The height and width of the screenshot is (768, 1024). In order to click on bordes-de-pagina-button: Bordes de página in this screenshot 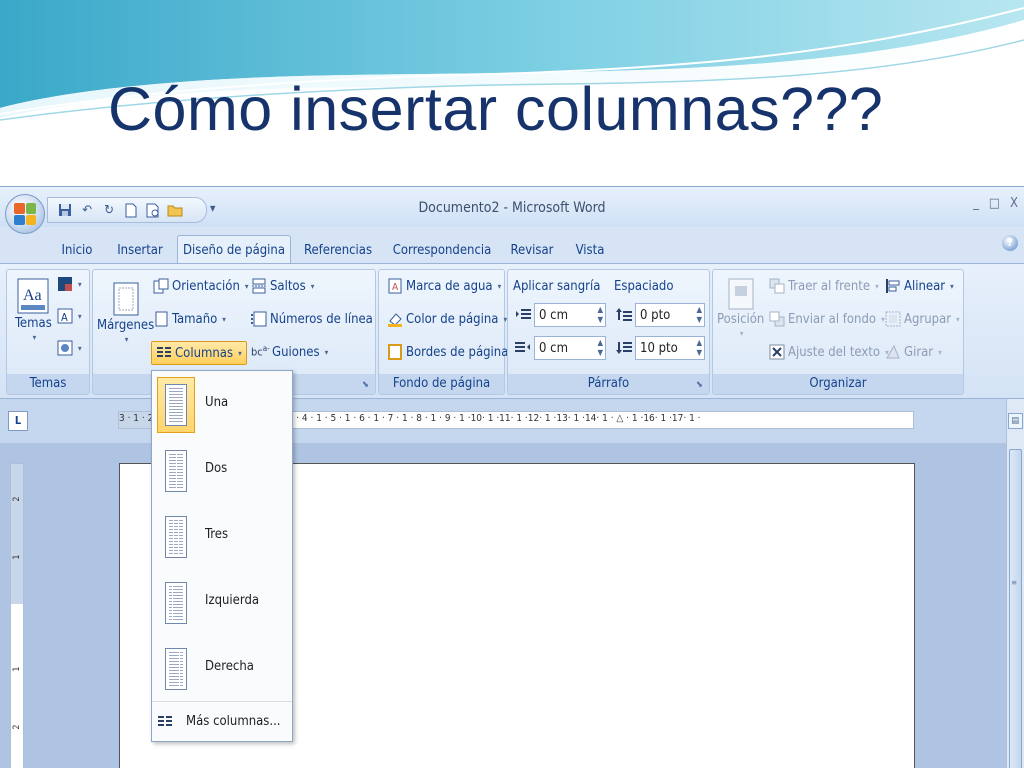, I will do `click(447, 352)`.